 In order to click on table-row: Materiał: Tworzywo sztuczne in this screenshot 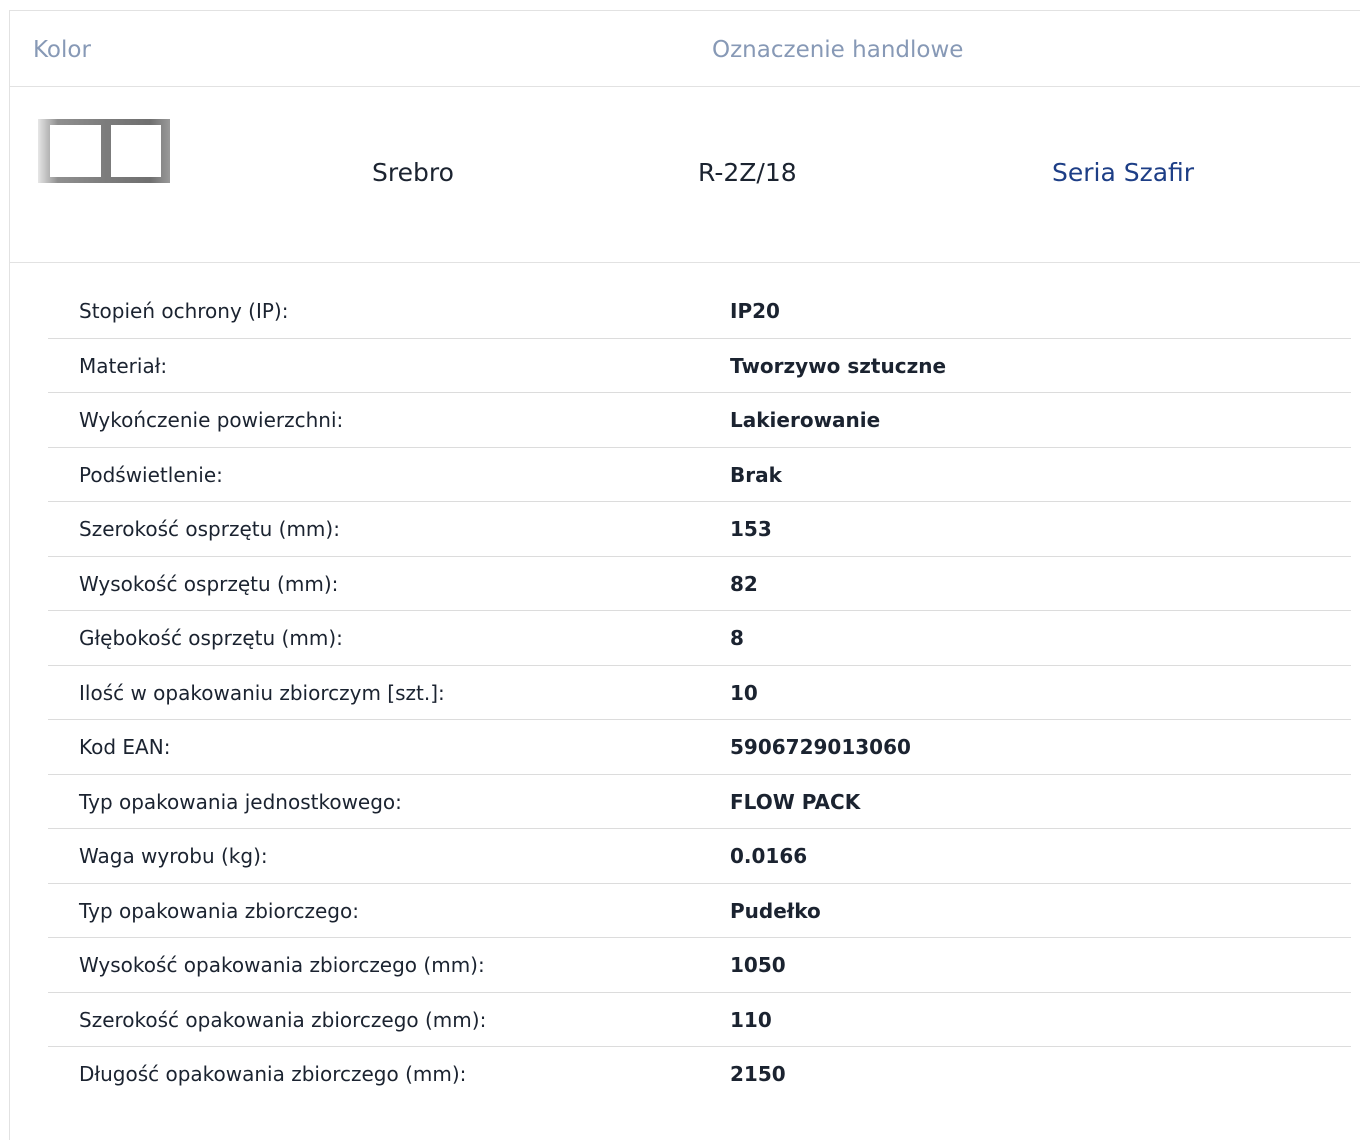, I will do `click(699, 366)`.